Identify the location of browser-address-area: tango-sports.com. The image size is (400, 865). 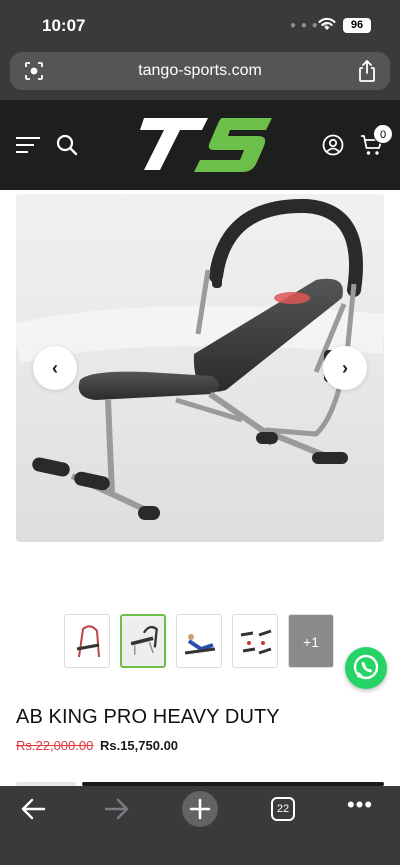
(200, 74).